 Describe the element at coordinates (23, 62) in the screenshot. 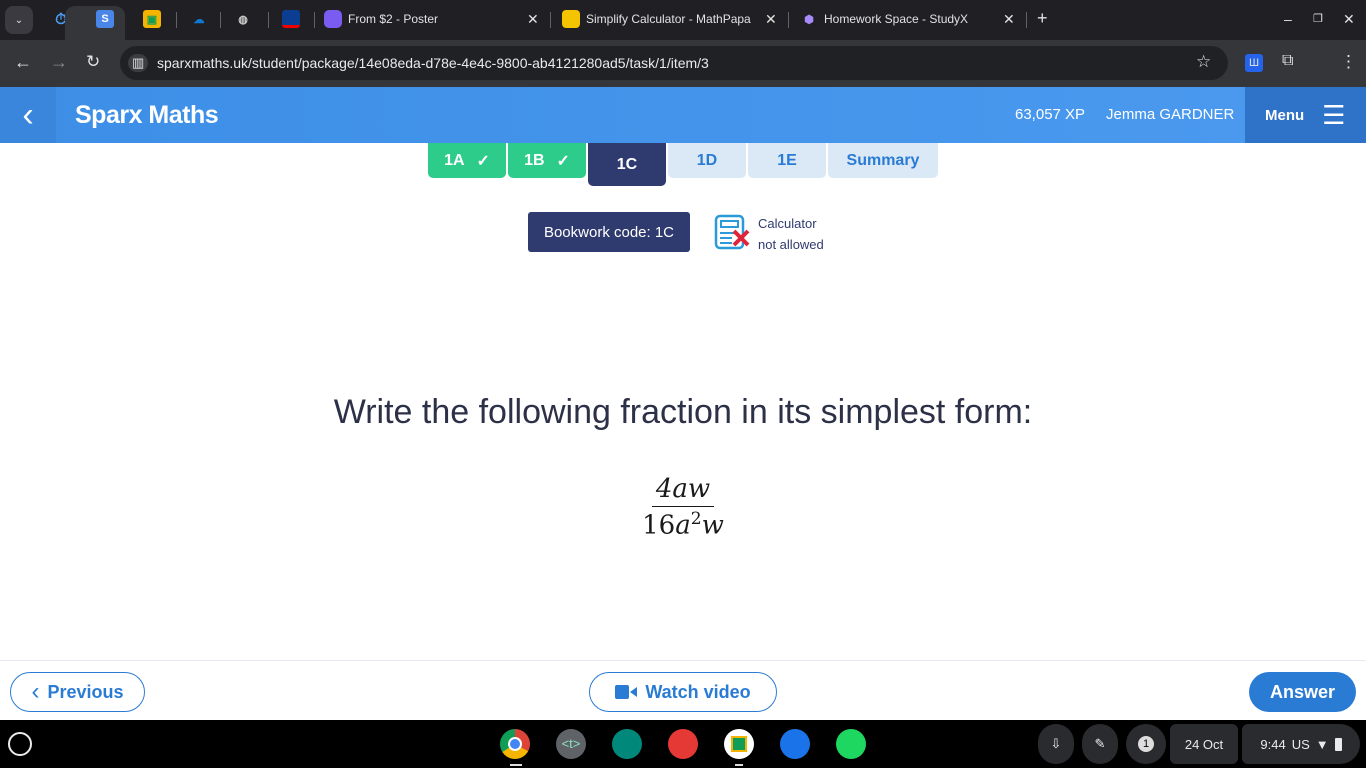

I see `back-icon: ←` at that location.